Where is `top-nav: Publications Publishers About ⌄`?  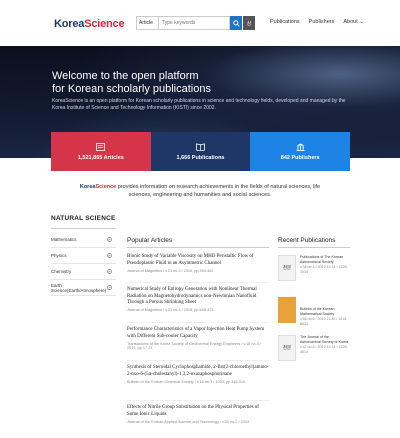
top-nav: Publications Publishers About ⌄ is located at coordinates (317, 22).